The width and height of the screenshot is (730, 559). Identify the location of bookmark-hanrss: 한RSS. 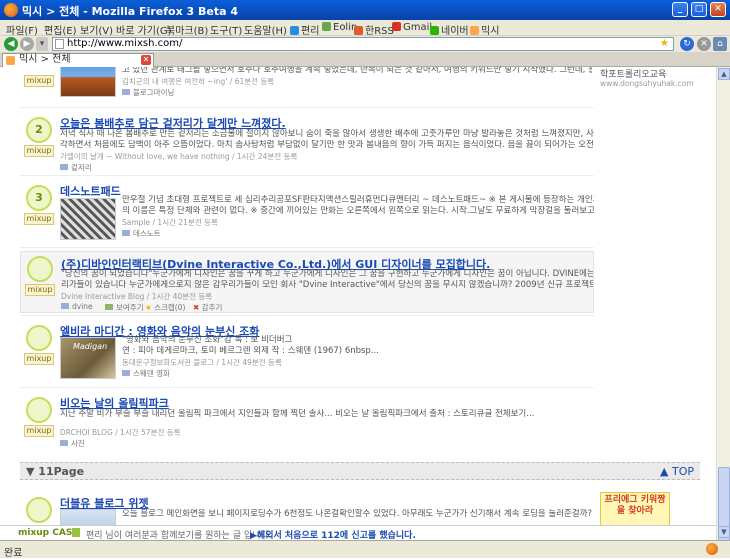
(374, 29).